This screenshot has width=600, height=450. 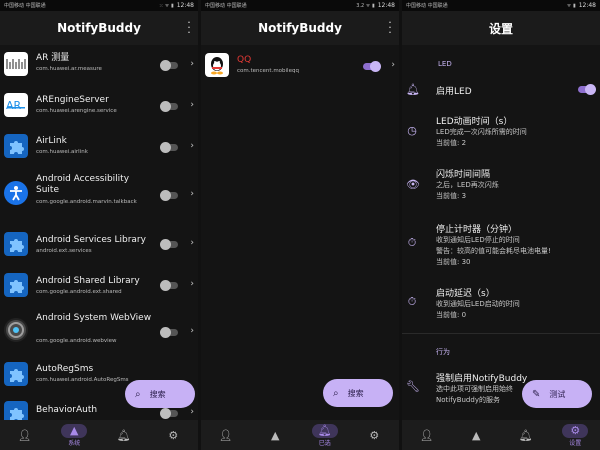 I want to click on app-bar: NotifyBuddy · · ·, so click(x=300, y=28).